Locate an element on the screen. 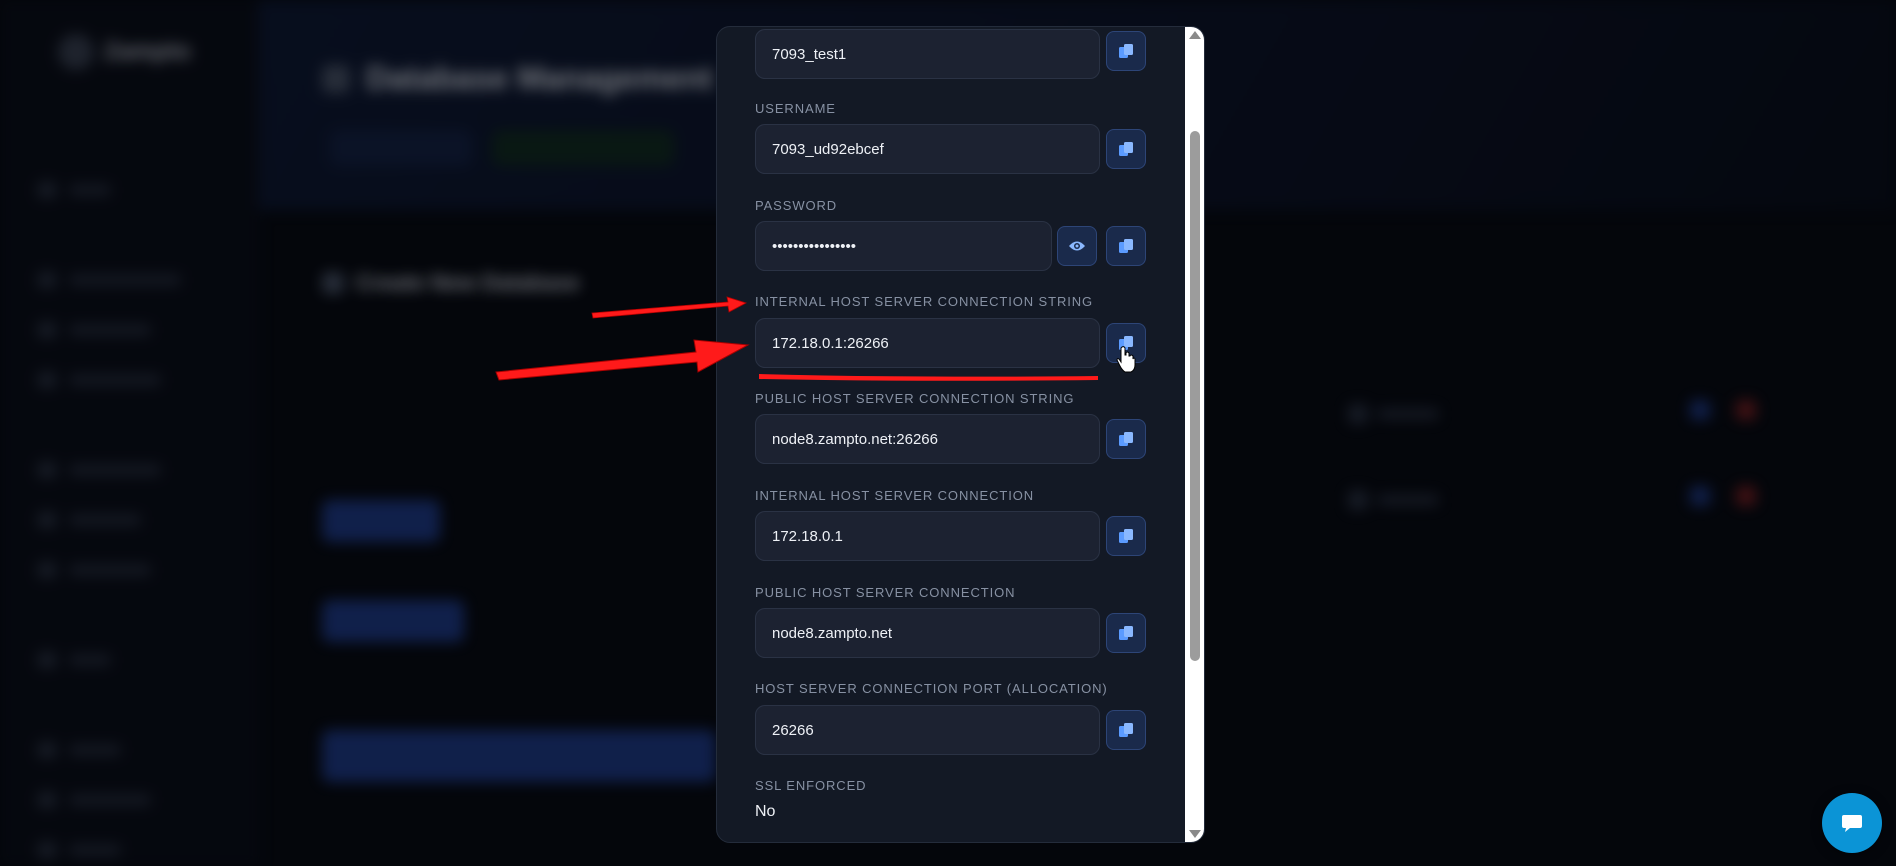 The height and width of the screenshot is (866, 1896). bg-card-title-text: Create New Database is located at coordinates (468, 282).